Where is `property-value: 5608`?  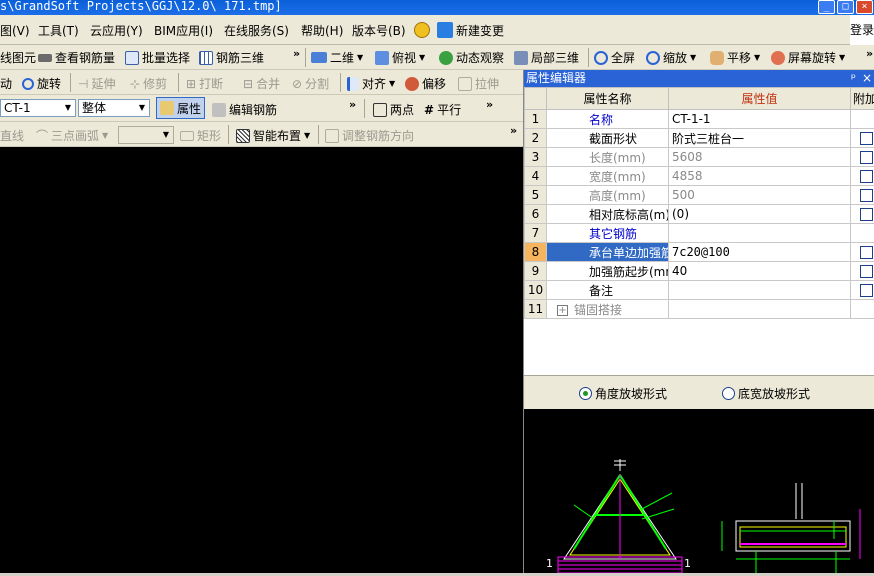 property-value: 5608 is located at coordinates (760, 157).